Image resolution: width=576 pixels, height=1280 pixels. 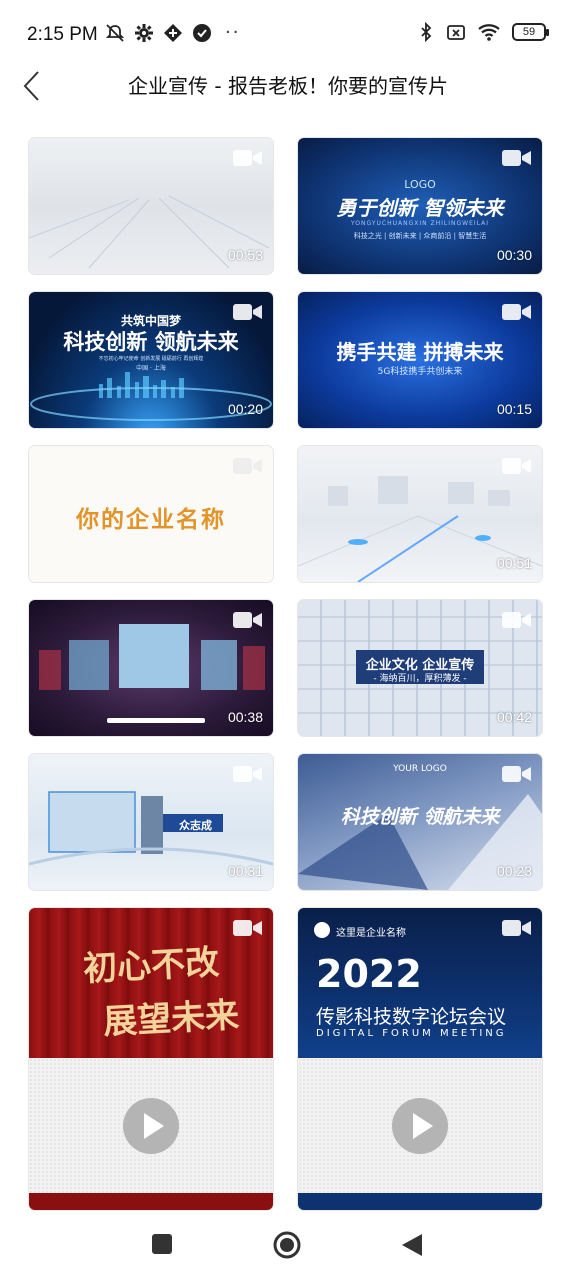 I want to click on video-text-fragment: 众志成, so click(x=195, y=825).